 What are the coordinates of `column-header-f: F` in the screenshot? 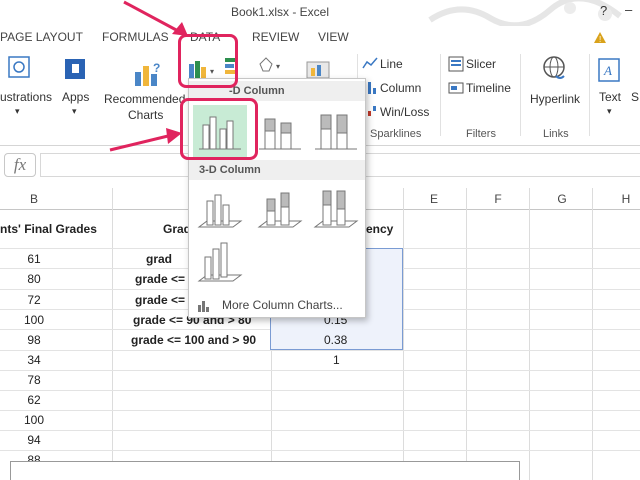 It's located at (498, 199).